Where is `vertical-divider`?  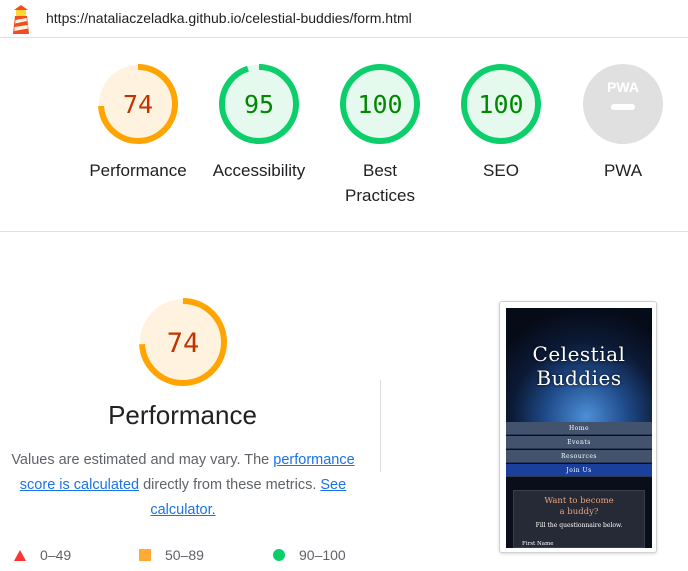 vertical-divider is located at coordinates (380, 426).